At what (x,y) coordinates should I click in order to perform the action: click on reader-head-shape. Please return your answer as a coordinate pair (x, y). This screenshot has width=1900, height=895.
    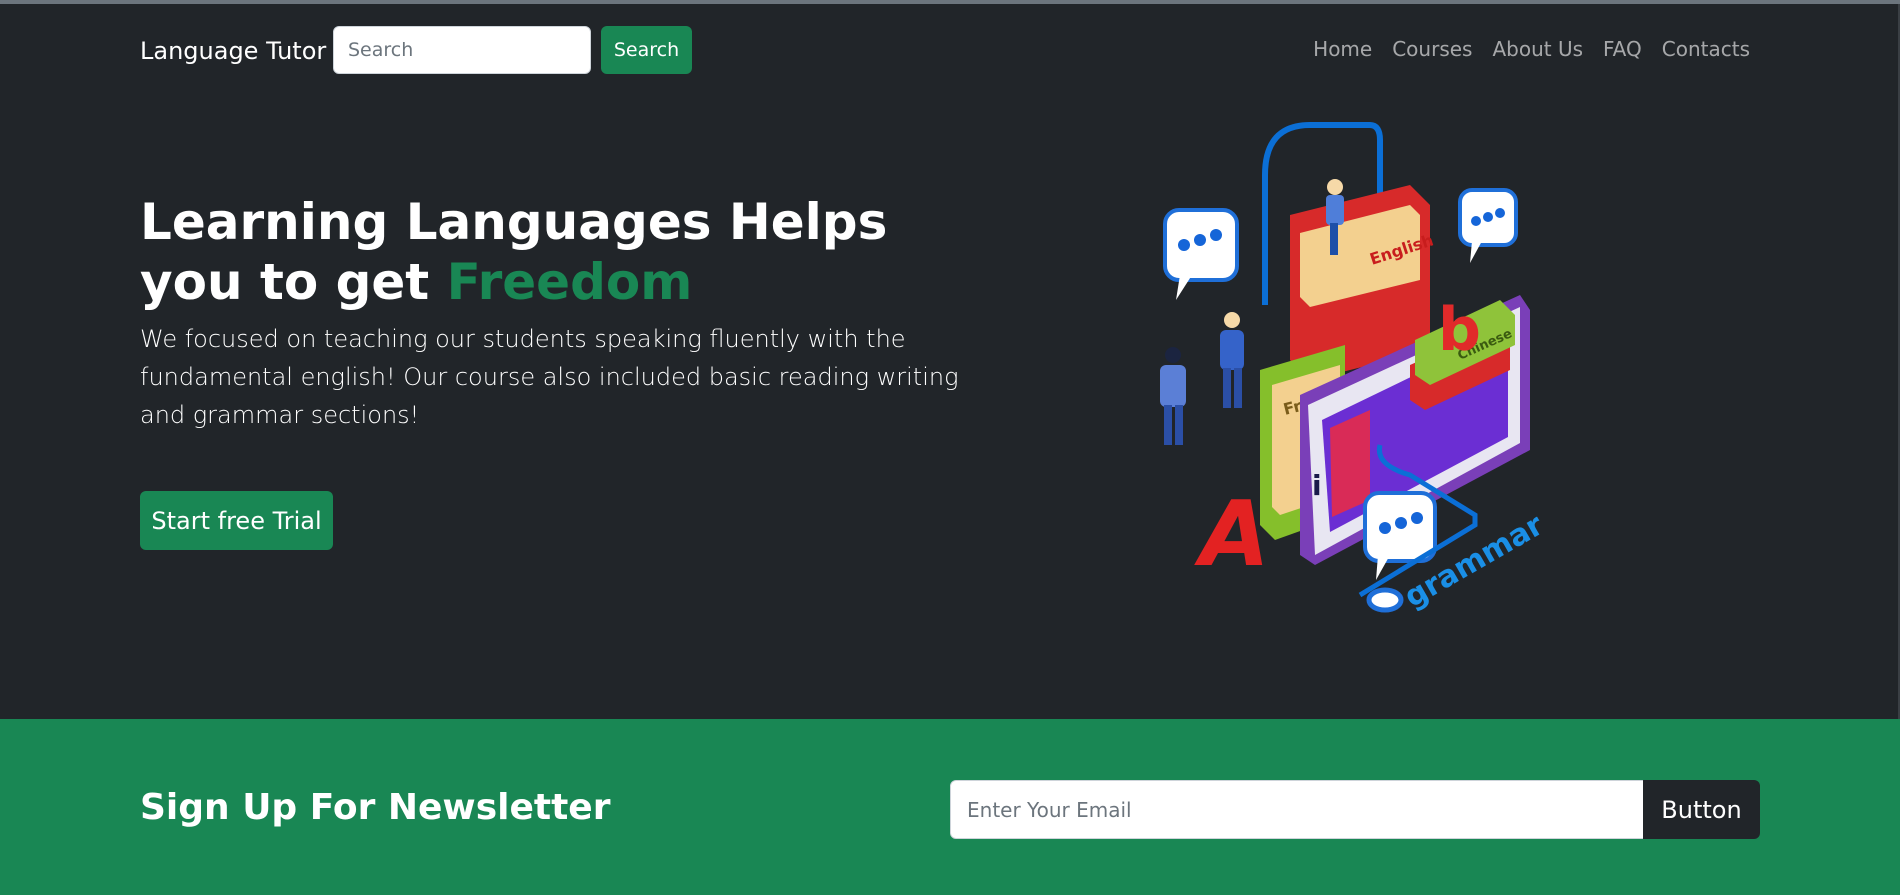
    Looking at the image, I should click on (1335, 187).